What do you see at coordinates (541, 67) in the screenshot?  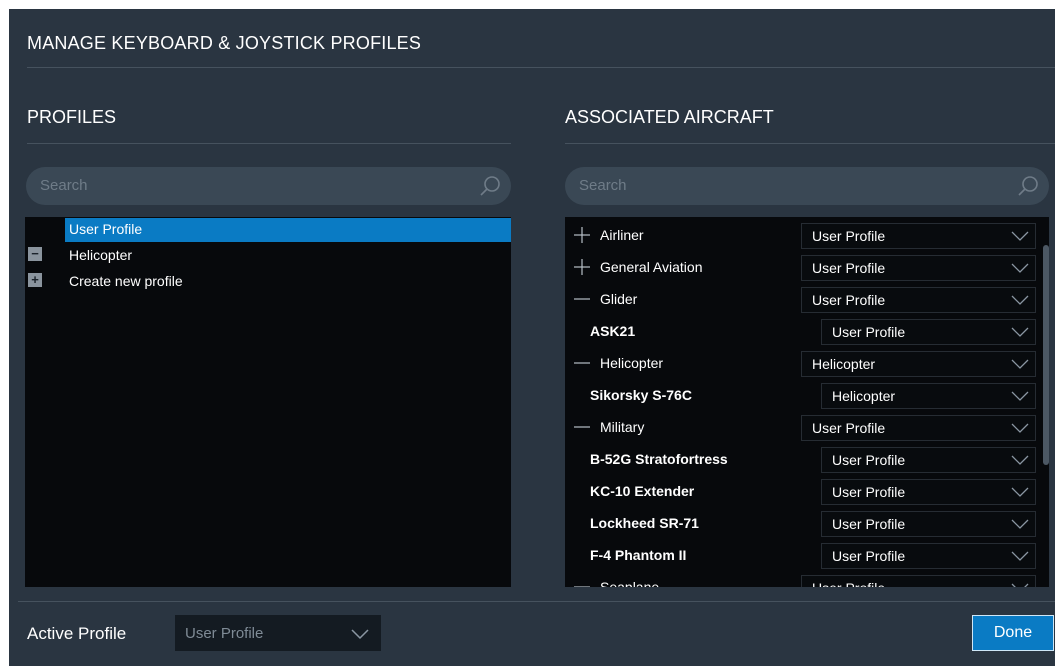 I see `title-divider` at bounding box center [541, 67].